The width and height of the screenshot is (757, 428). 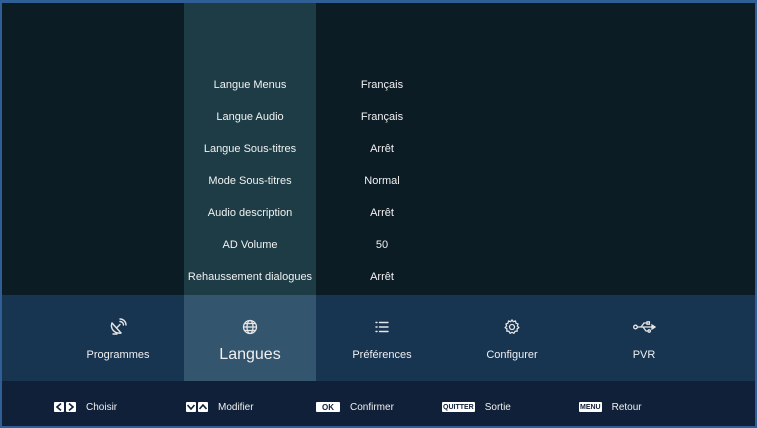 I want to click on tab-label: Langues, so click(x=250, y=354).